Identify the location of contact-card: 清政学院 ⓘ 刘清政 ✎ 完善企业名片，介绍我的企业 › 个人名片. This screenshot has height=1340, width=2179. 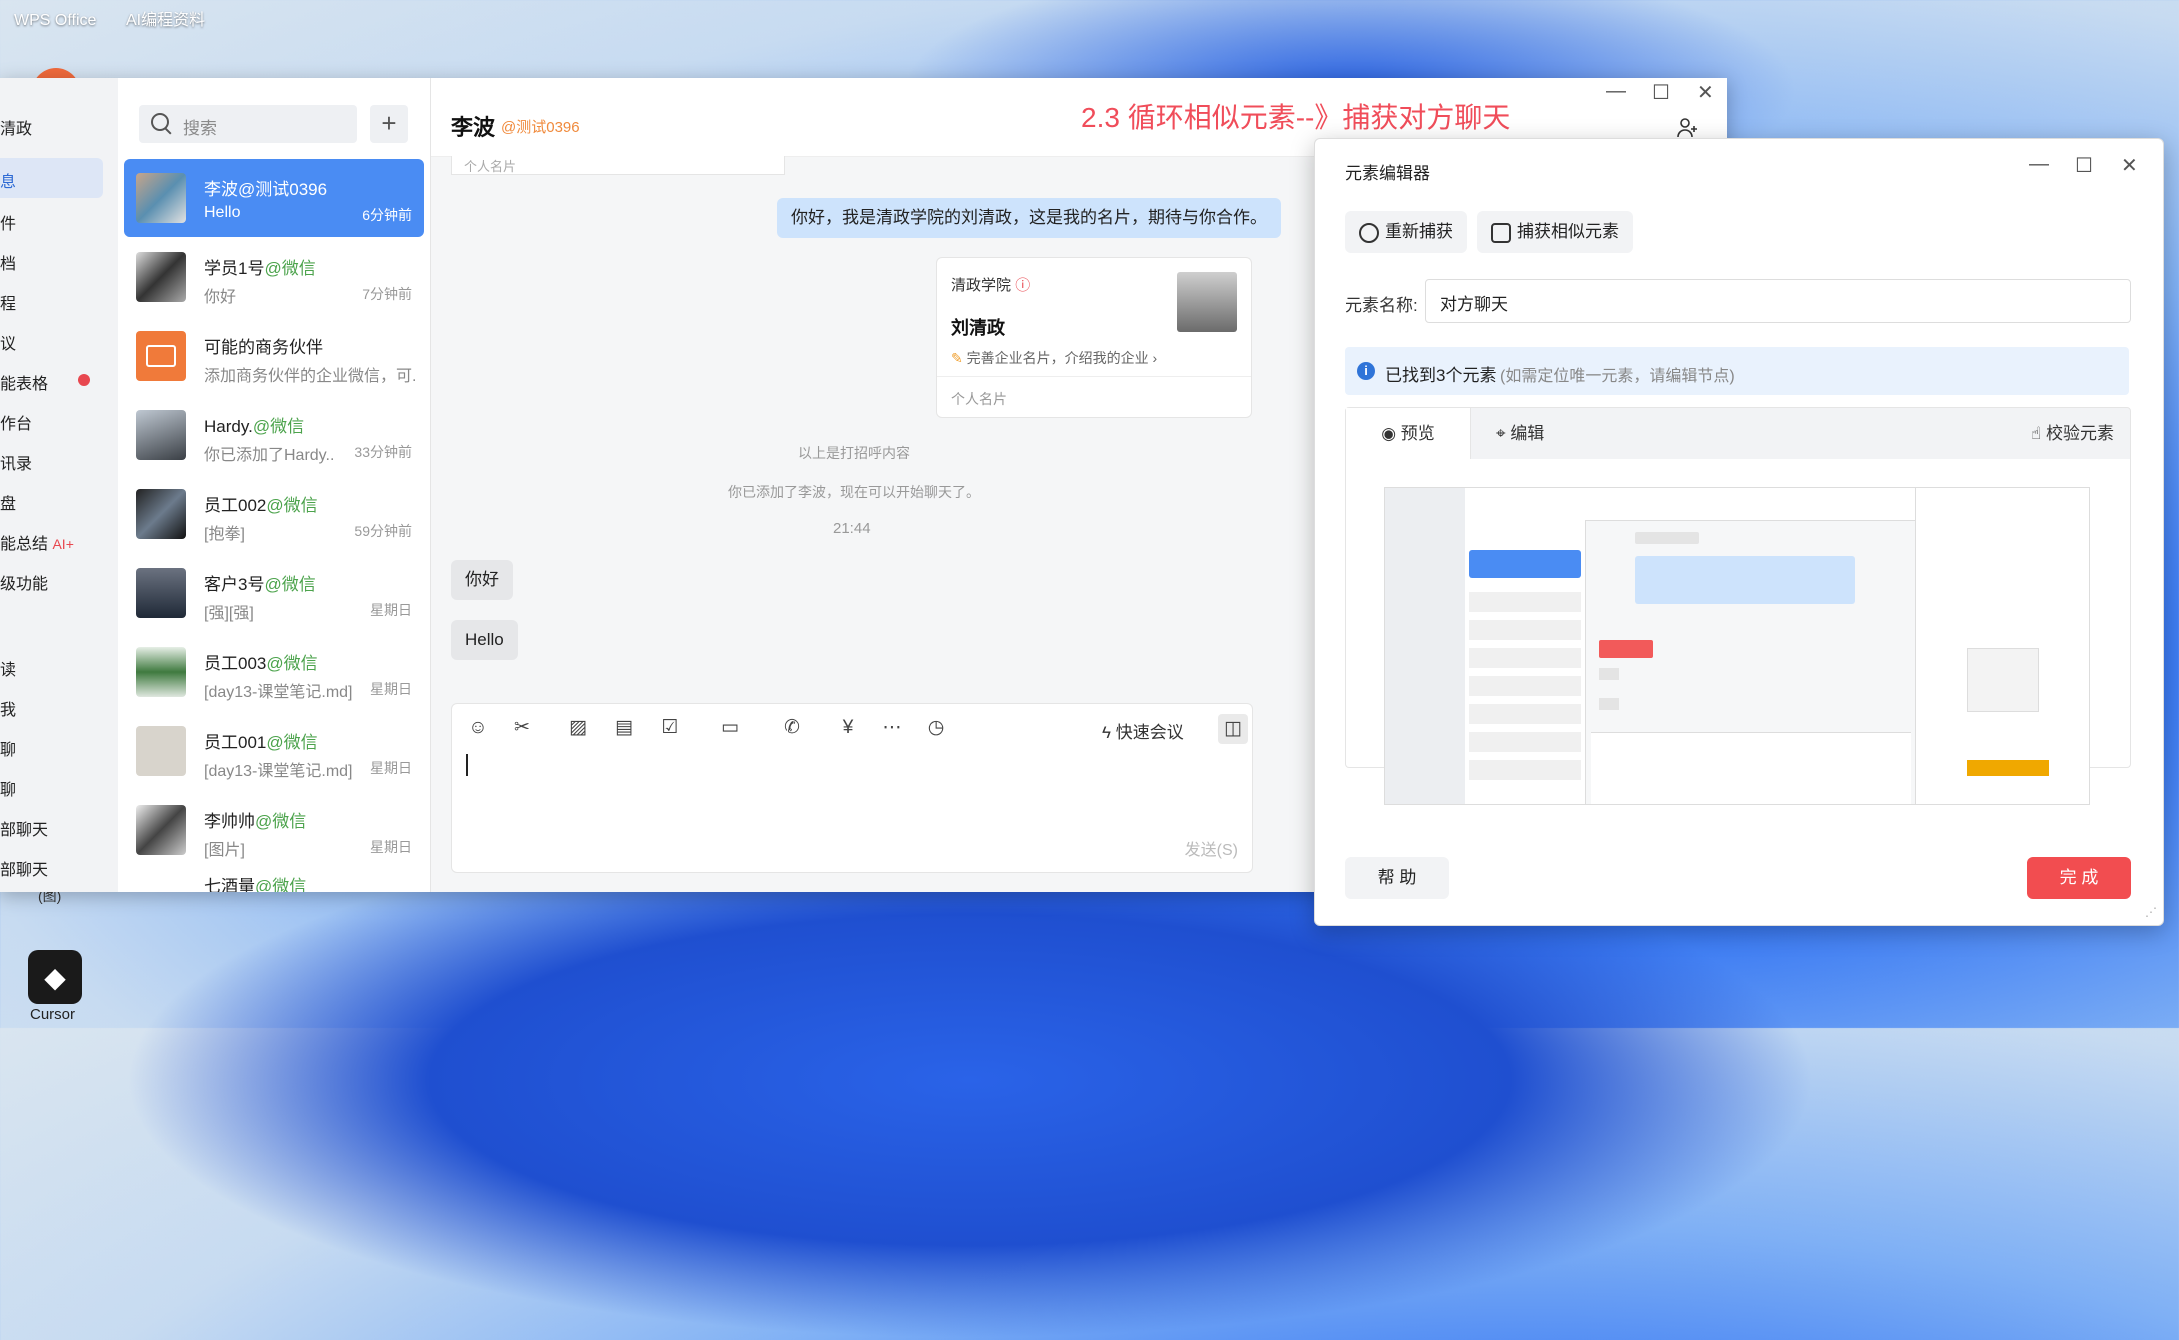
(1094, 337).